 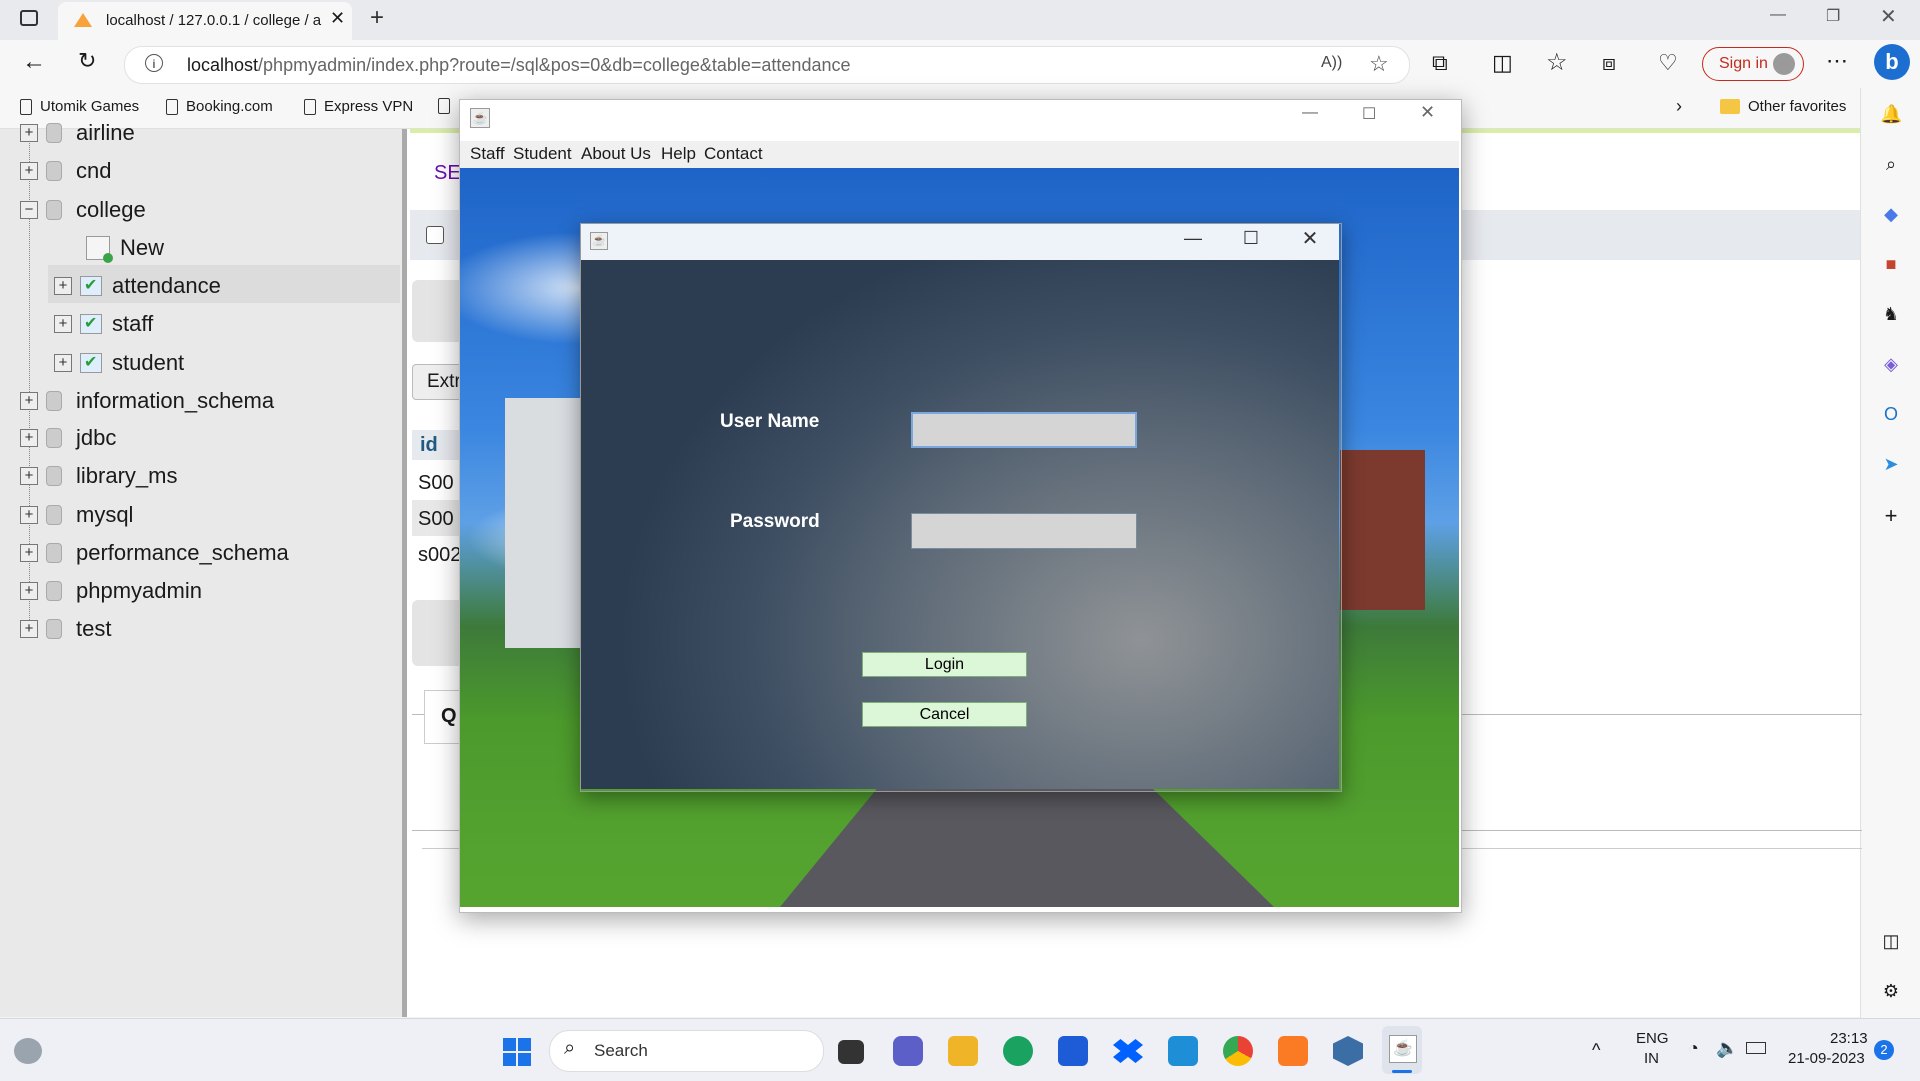 I want to click on extensions-icon: ⧉, so click(x=1440, y=63).